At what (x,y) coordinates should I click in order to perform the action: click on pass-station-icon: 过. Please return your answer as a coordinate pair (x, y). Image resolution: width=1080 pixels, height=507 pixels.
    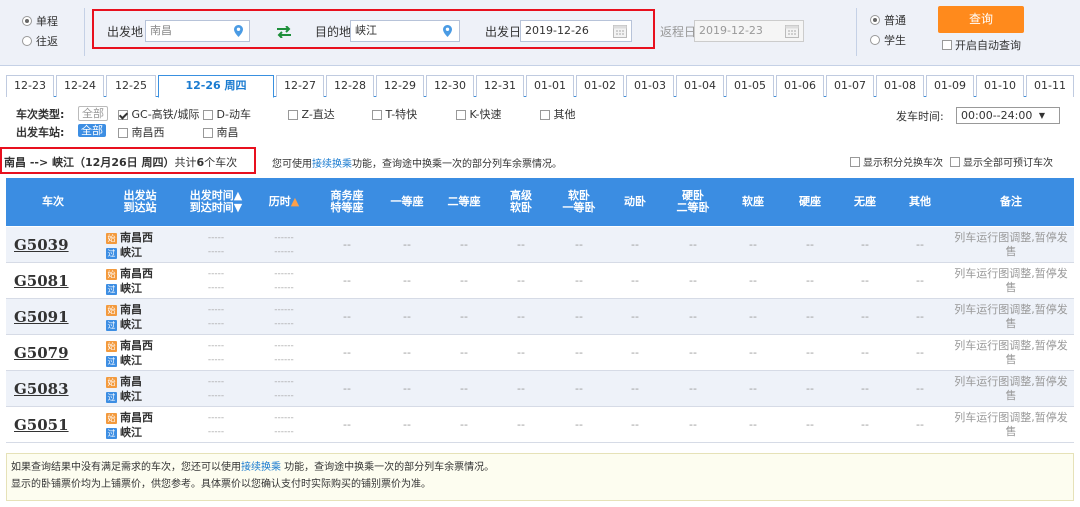
    Looking at the image, I should click on (111, 325).